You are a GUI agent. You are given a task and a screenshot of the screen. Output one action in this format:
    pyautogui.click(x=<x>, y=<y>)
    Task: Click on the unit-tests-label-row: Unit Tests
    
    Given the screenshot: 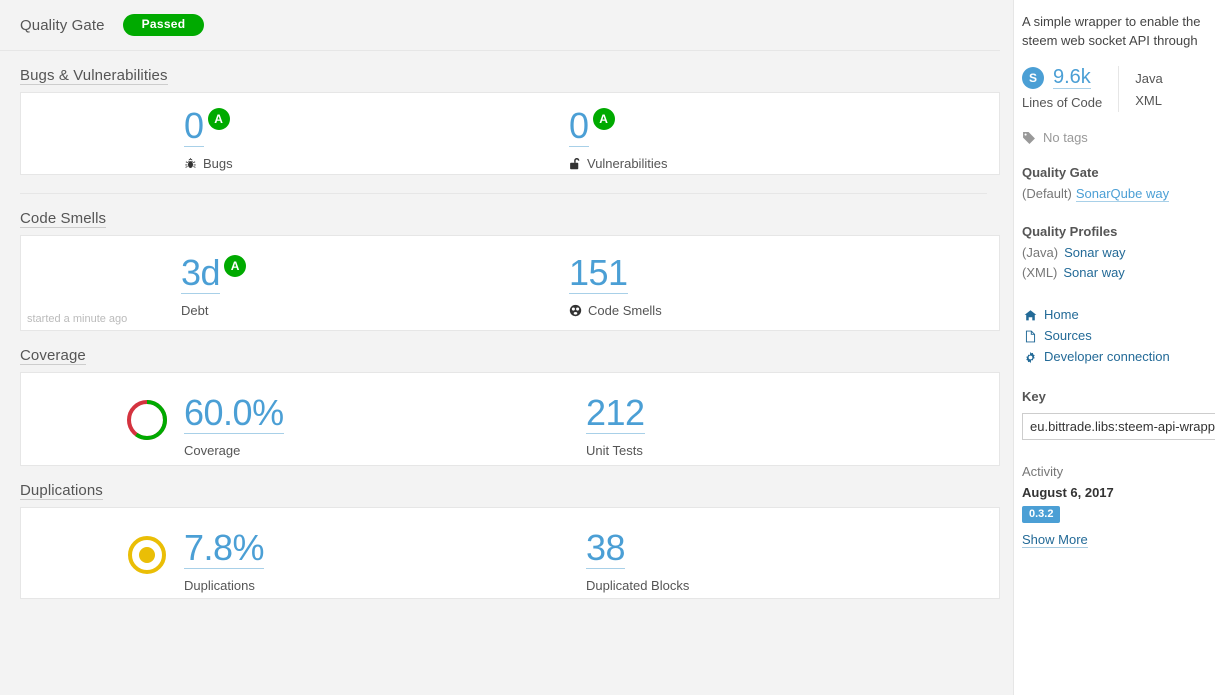 What is the action you would take?
    pyautogui.click(x=615, y=450)
    